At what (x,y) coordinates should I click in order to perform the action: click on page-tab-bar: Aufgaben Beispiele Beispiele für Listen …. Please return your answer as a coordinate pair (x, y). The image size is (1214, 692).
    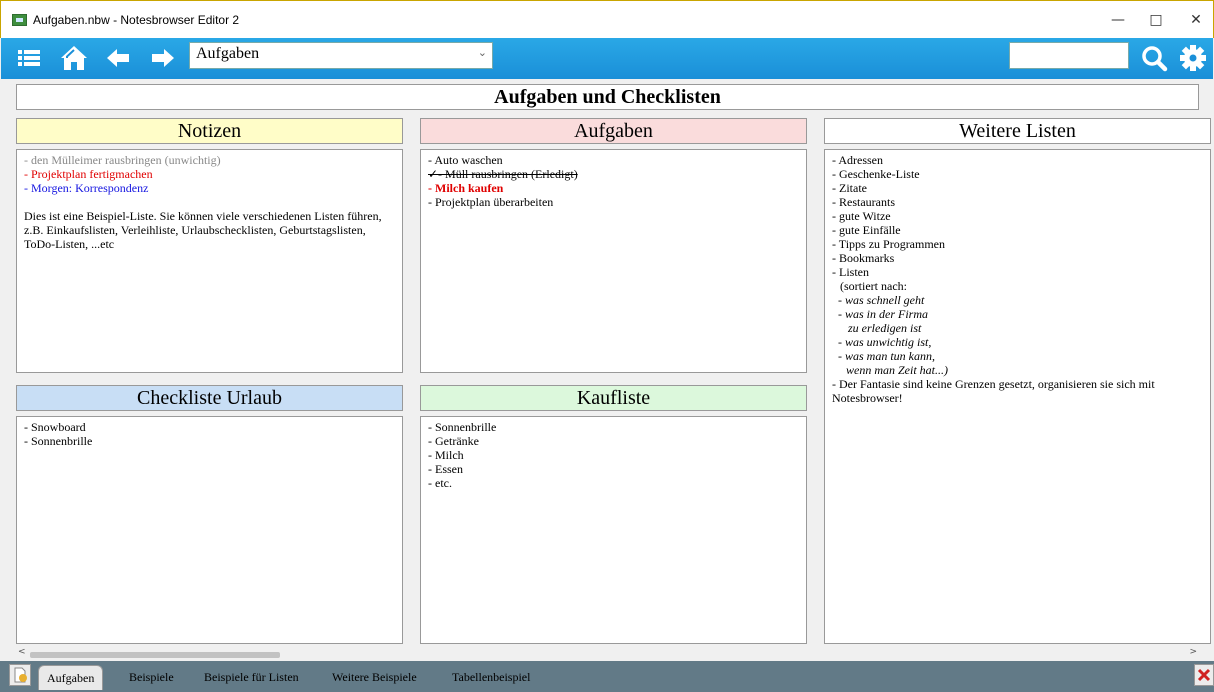
    Looking at the image, I should click on (607, 676).